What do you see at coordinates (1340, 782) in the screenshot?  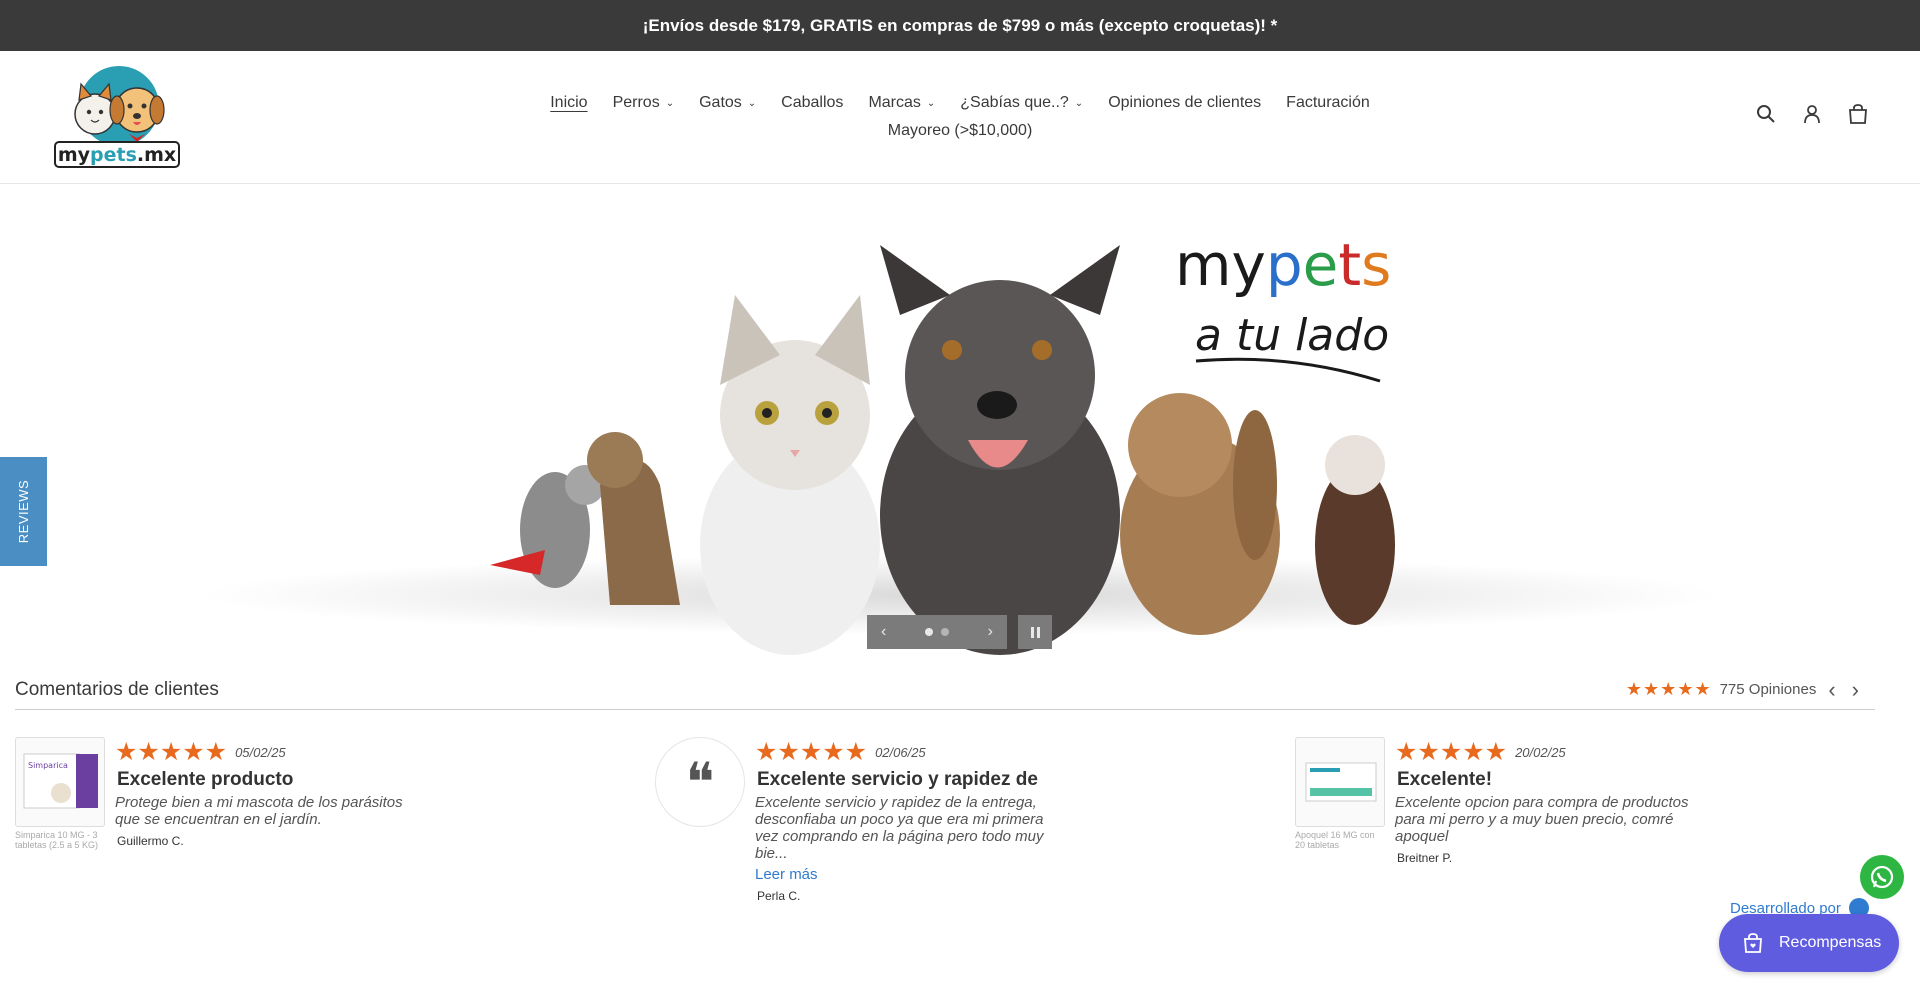 I see `product-thumbnail` at bounding box center [1340, 782].